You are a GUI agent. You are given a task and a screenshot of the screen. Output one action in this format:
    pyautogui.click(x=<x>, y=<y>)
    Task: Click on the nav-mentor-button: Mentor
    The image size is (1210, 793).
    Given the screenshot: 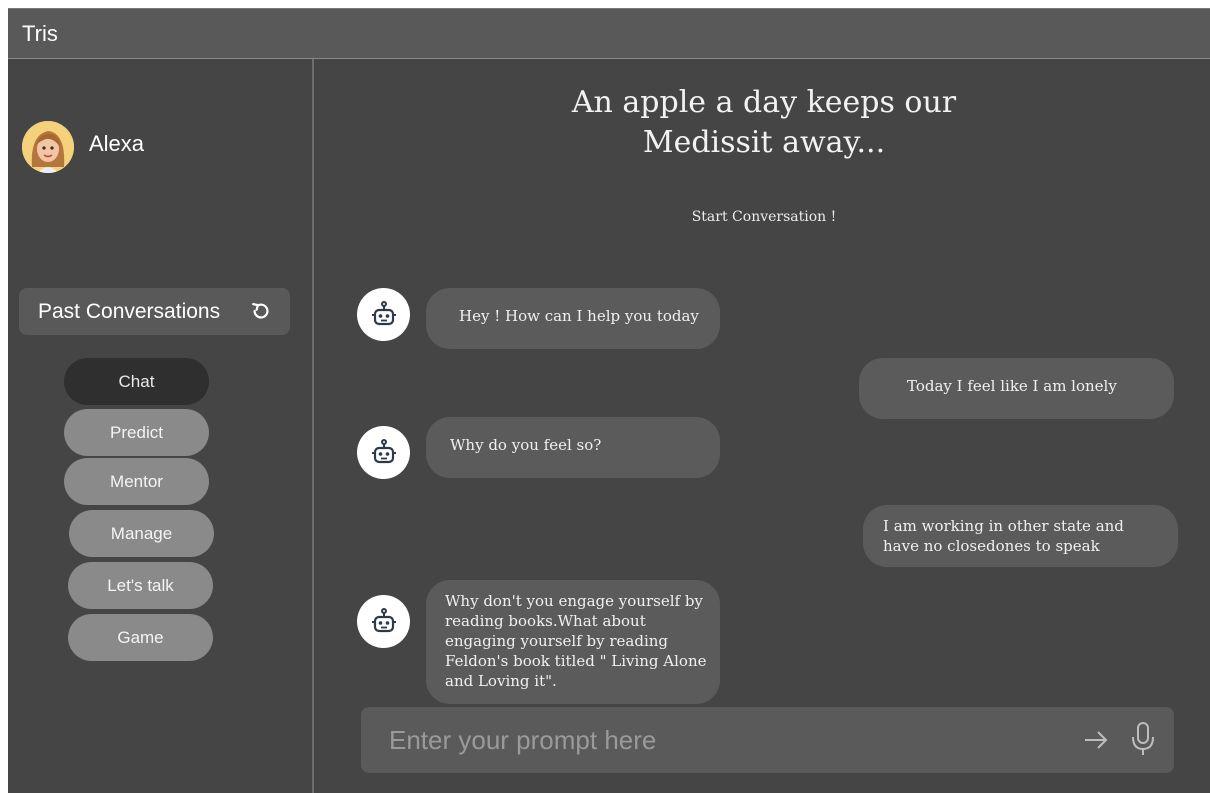 What is the action you would take?
    pyautogui.click(x=136, y=481)
    